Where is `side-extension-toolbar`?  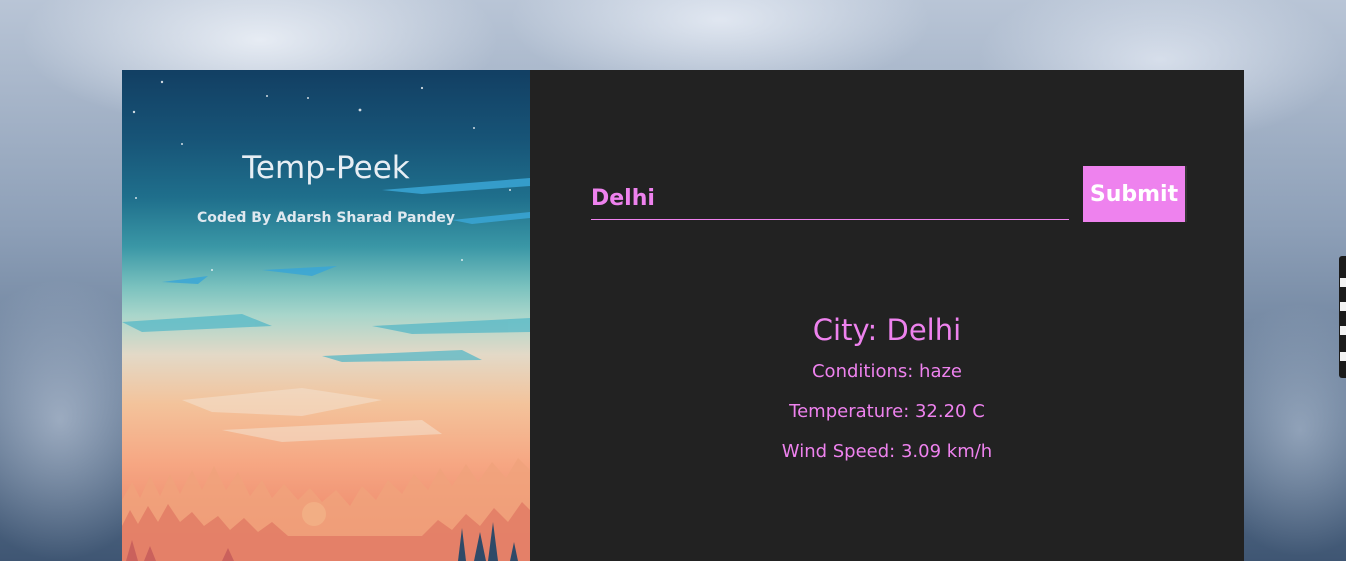 side-extension-toolbar is located at coordinates (1342, 317).